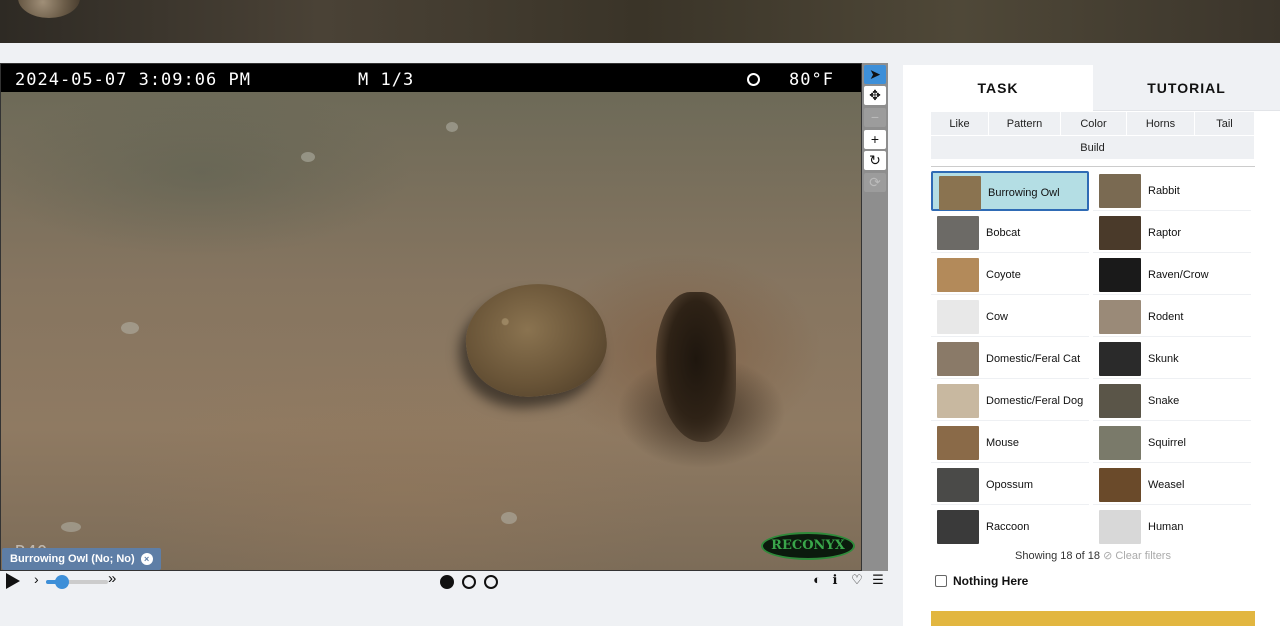  I want to click on tab-task: TASK, so click(998, 88).